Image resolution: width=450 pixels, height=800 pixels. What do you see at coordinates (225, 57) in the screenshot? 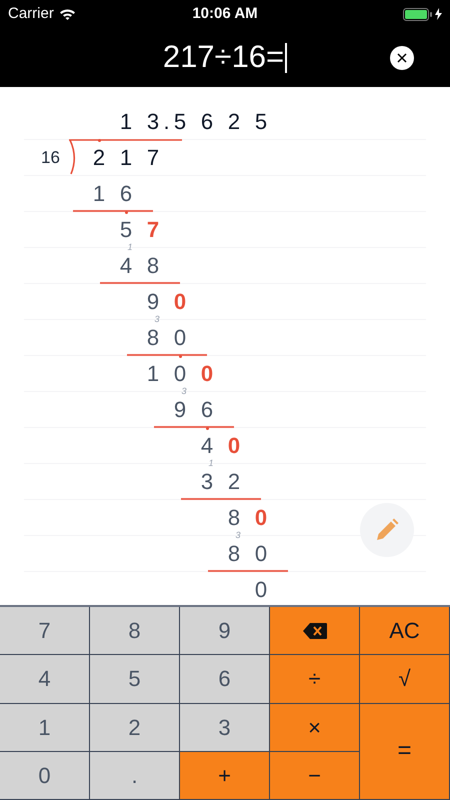
I see `expression-field: 217÷16=` at bounding box center [225, 57].